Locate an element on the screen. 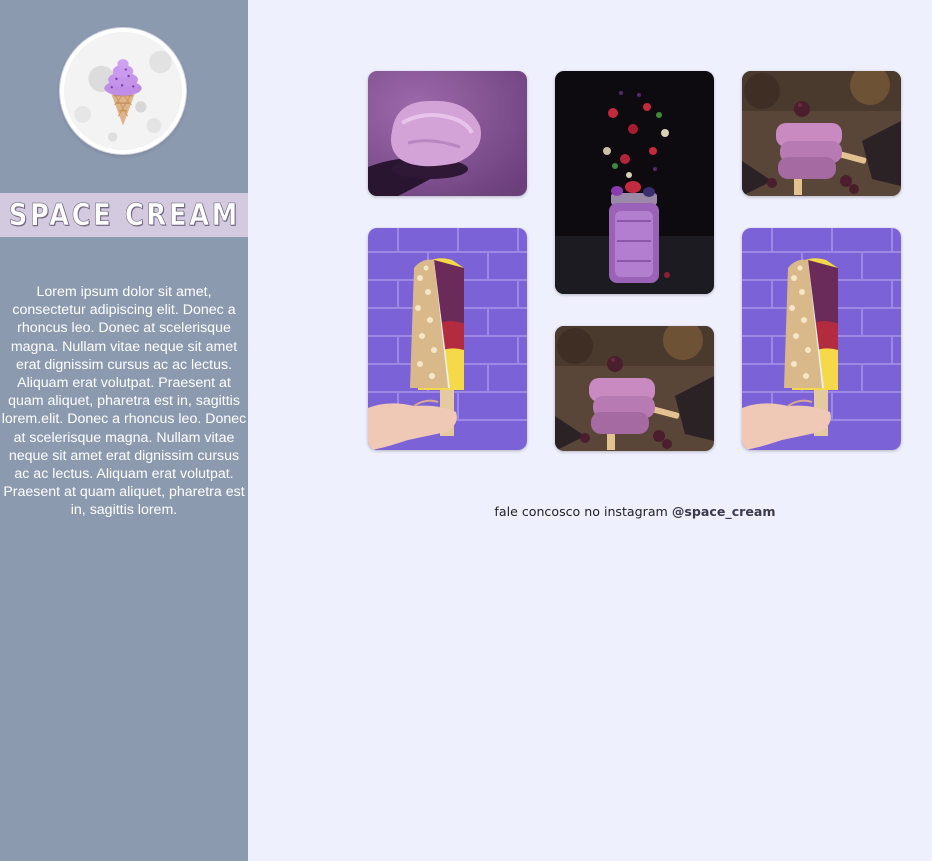 This screenshot has width=932, height=861. brand-banner: SPACE CREAM is located at coordinates (124, 215).